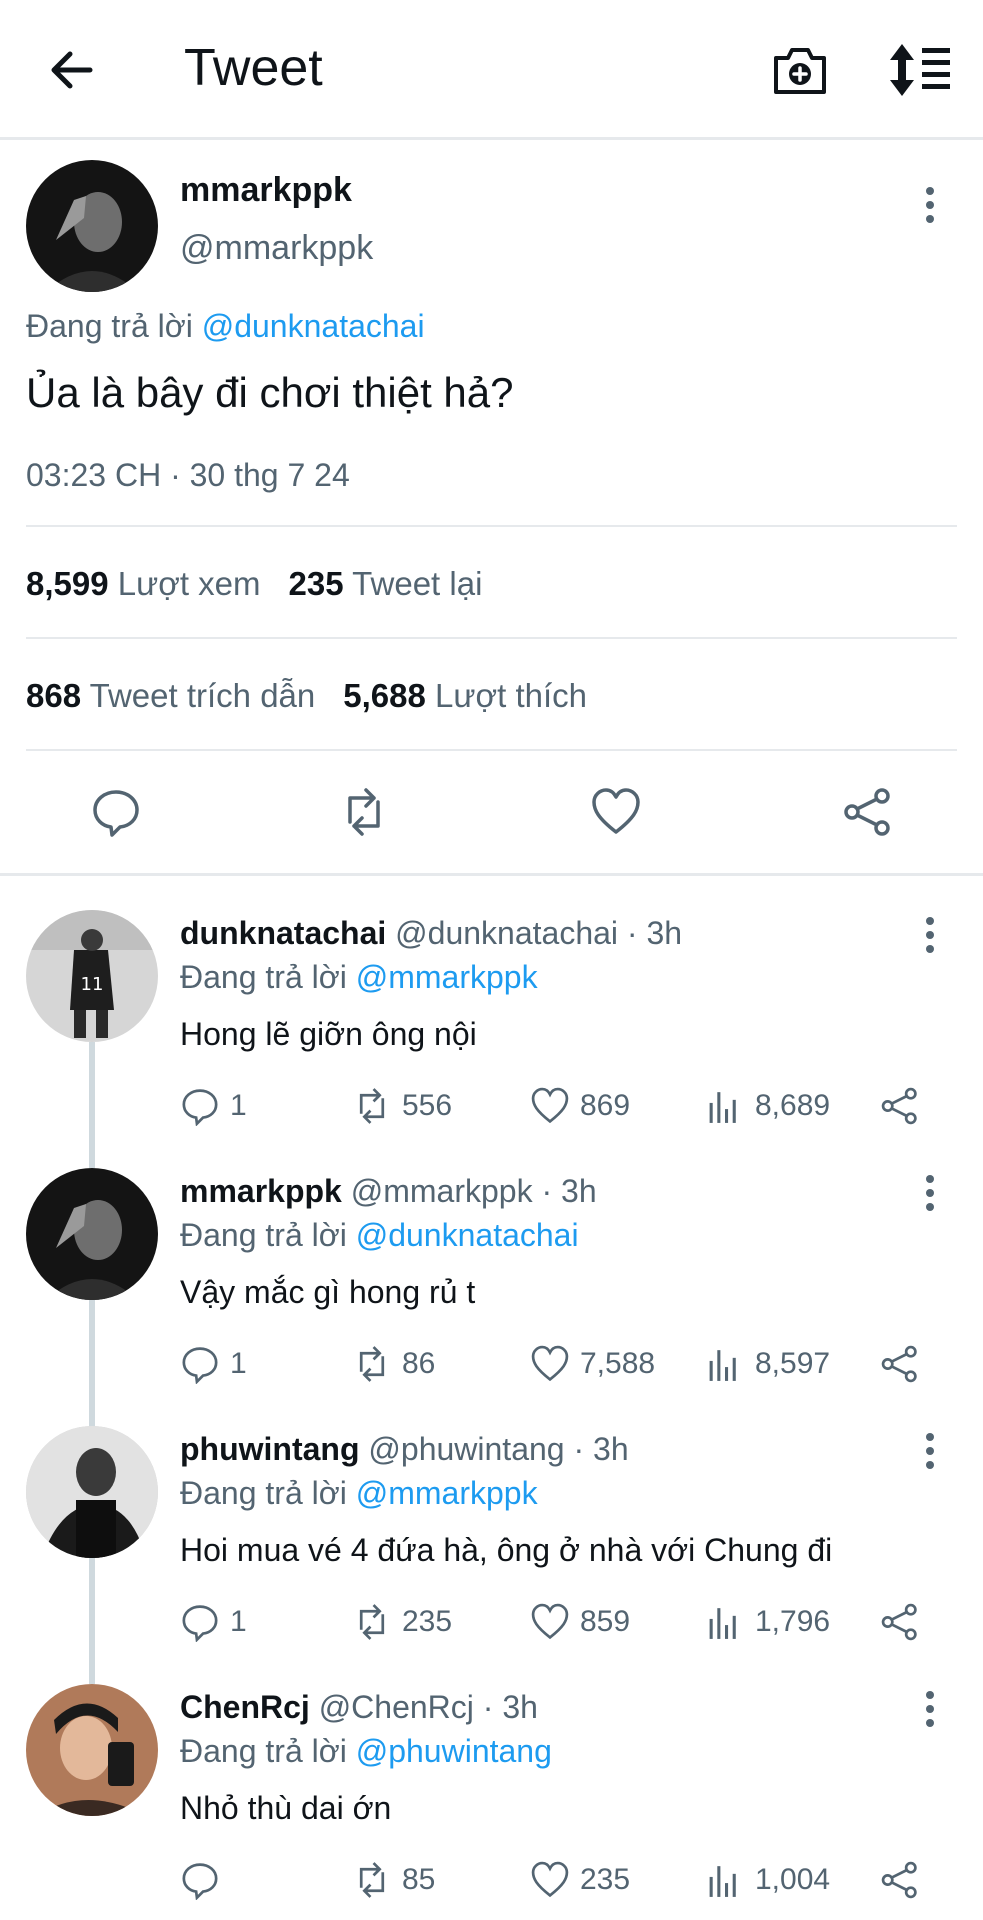  Describe the element at coordinates (605, 1879) in the screenshot. I see `like-count: 235` at that location.